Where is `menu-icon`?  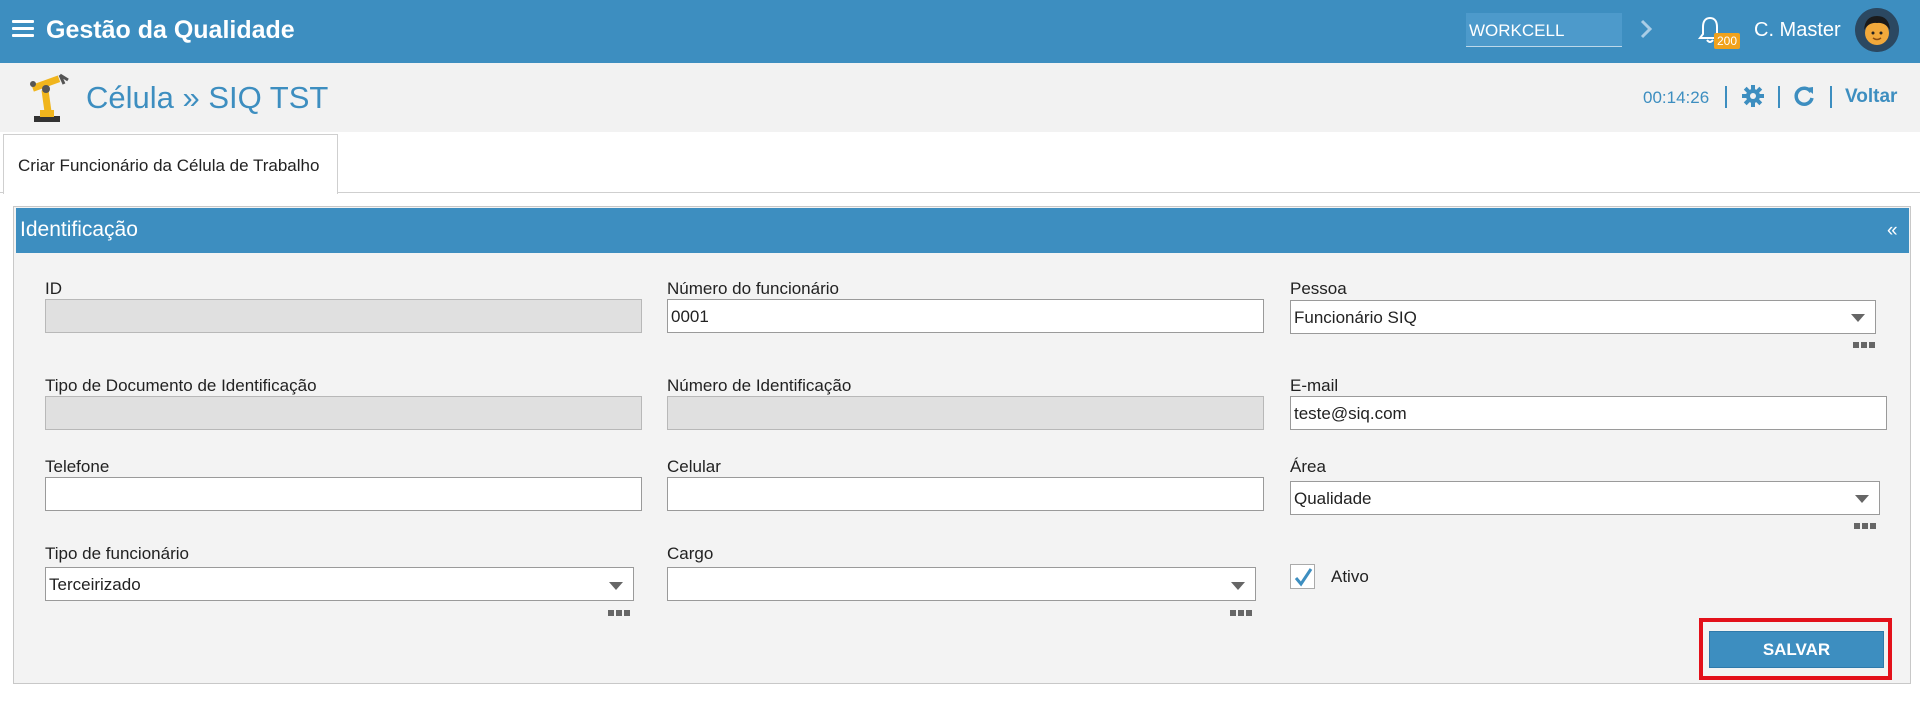 menu-icon is located at coordinates (23, 29).